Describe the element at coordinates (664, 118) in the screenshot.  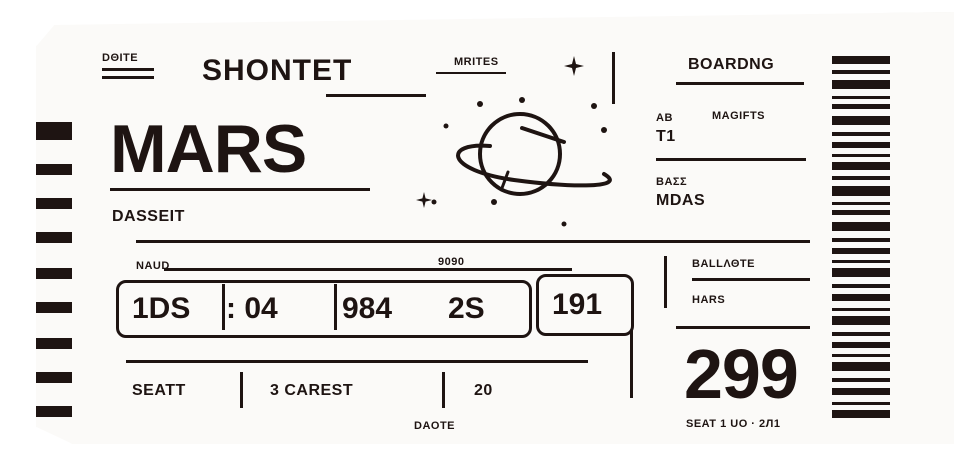
I see `ab-label: ΑΒ` at that location.